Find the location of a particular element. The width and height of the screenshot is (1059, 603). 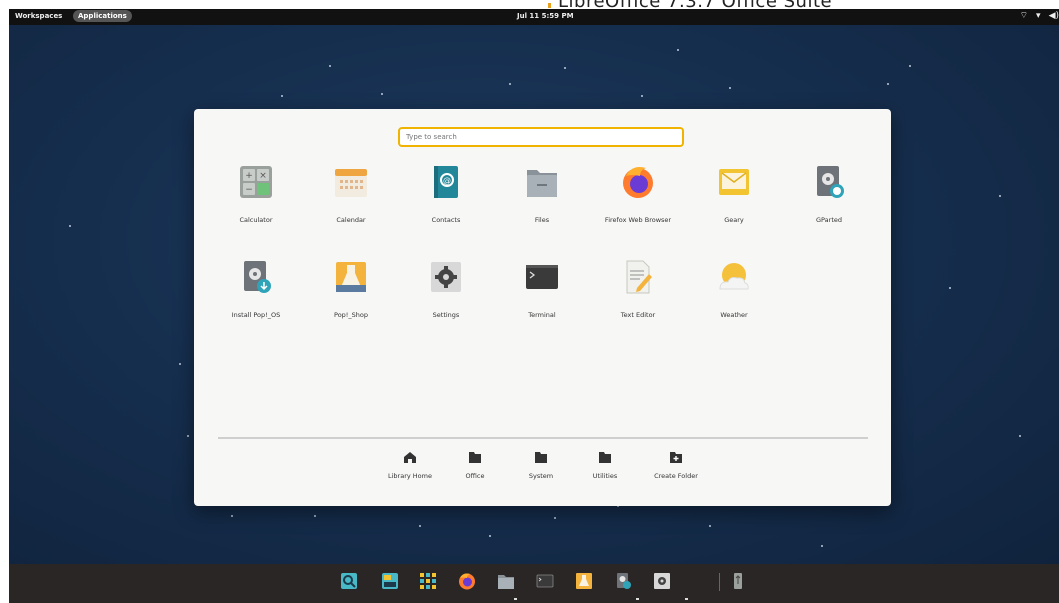

library-label: Utilities is located at coordinates (605, 476).